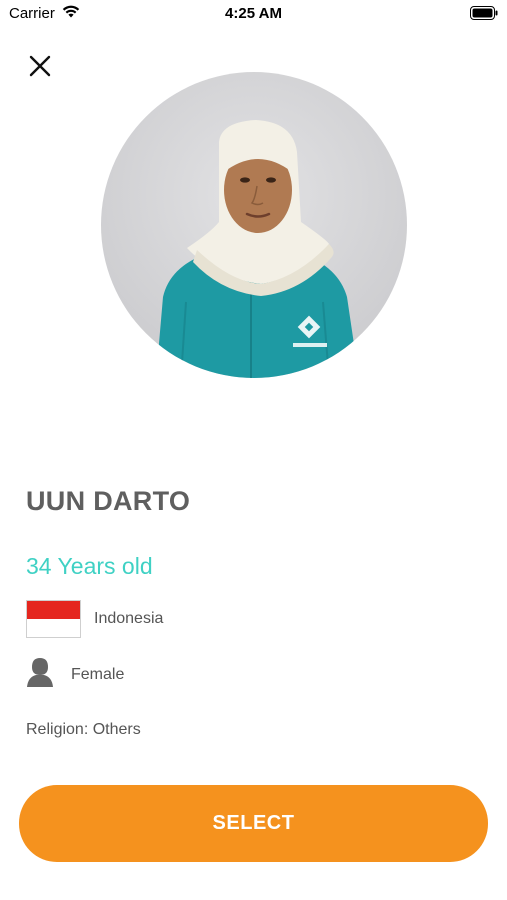  What do you see at coordinates (53, 619) in the screenshot?
I see `indonesia-flag-icon` at bounding box center [53, 619].